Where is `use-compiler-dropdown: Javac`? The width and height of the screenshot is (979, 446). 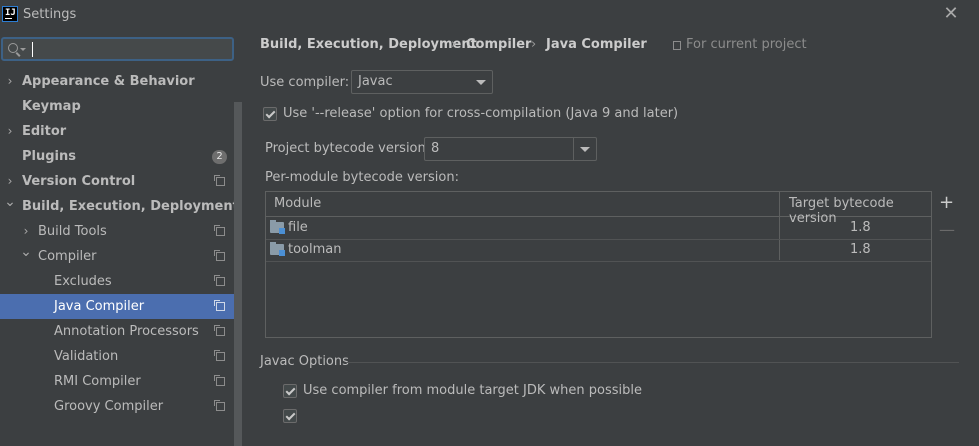 use-compiler-dropdown: Javac is located at coordinates (422, 82).